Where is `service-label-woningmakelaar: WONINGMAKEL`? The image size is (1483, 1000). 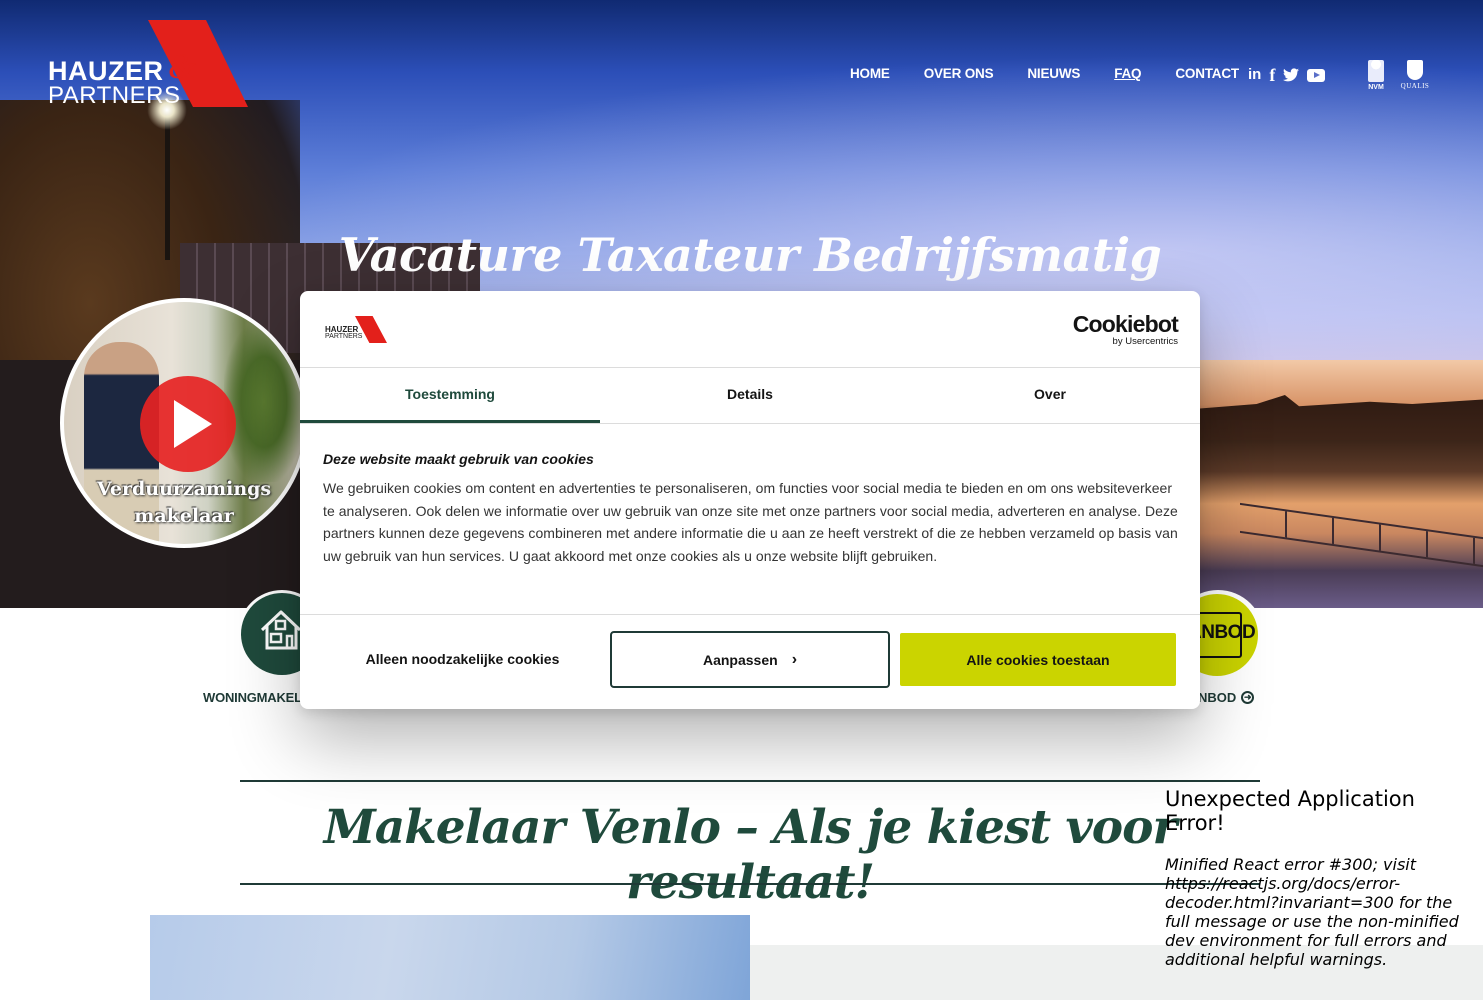
service-label-woningmakelaar: WONINGMAKEL is located at coordinates (252, 697).